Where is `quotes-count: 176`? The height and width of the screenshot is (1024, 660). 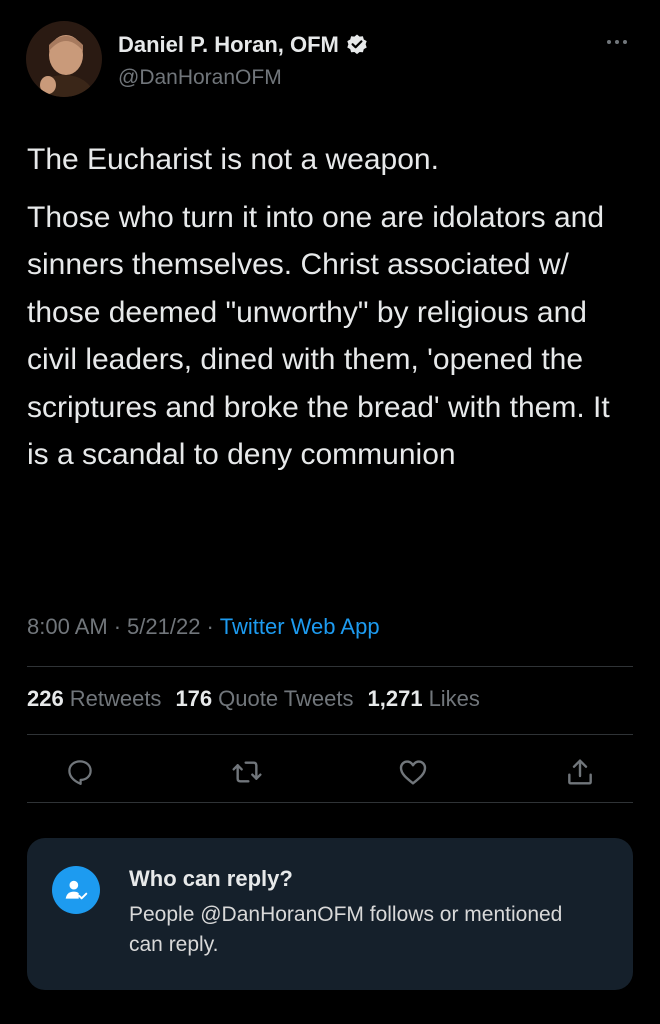 quotes-count: 176 is located at coordinates (194, 698).